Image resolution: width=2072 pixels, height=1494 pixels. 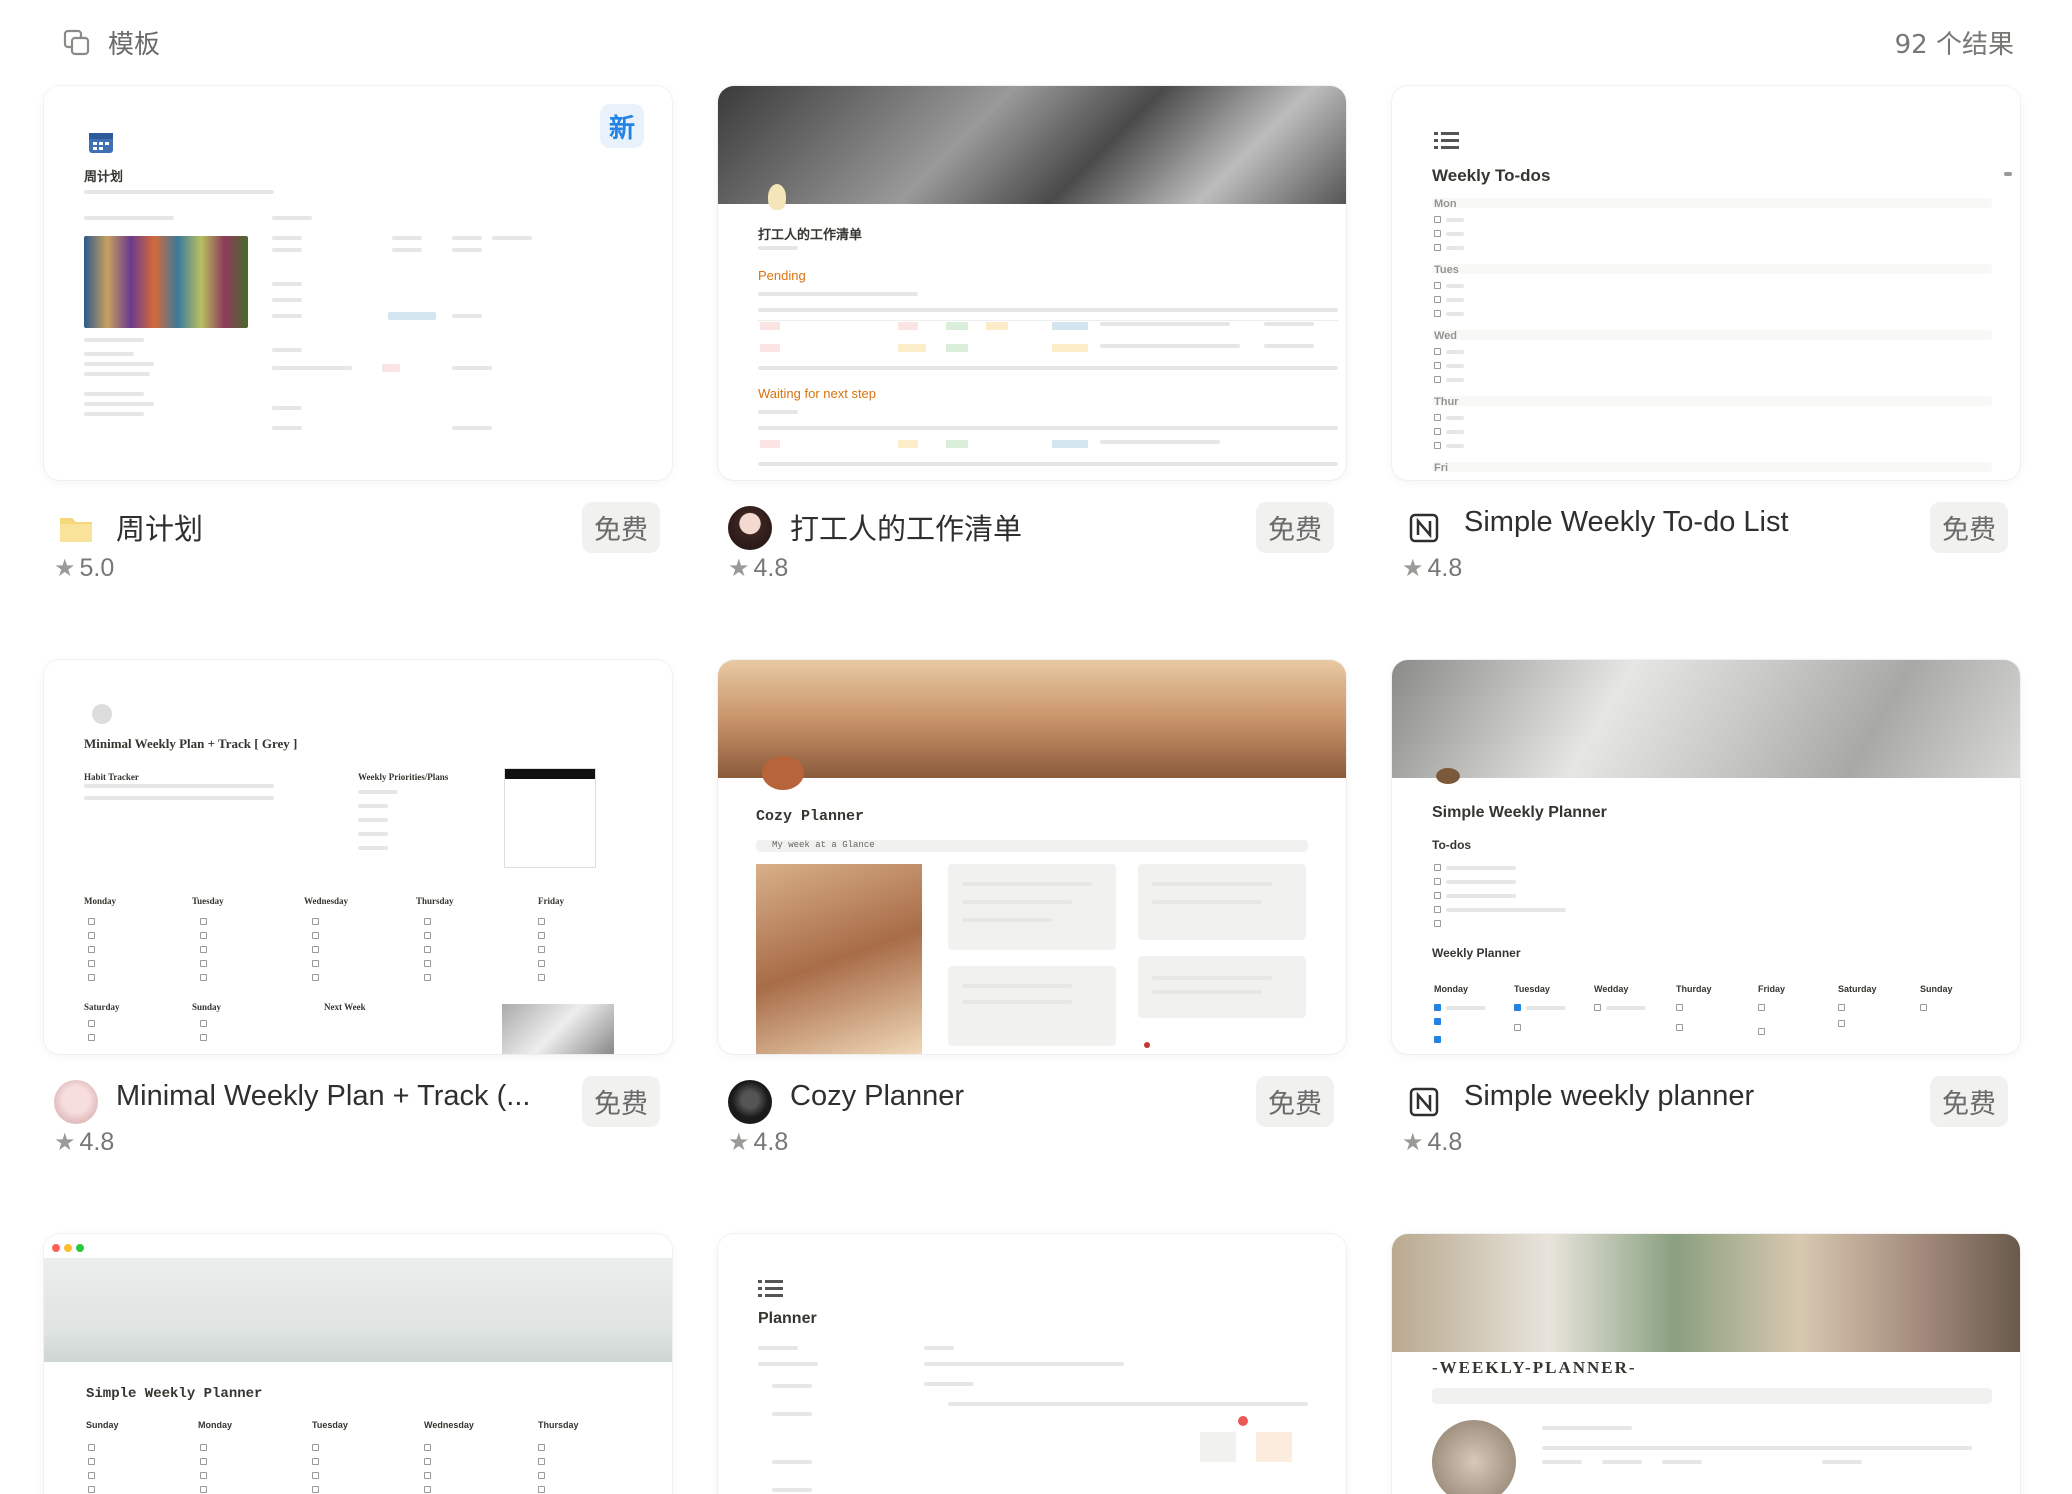 I want to click on rating: ★ 5.0, so click(x=84, y=568).